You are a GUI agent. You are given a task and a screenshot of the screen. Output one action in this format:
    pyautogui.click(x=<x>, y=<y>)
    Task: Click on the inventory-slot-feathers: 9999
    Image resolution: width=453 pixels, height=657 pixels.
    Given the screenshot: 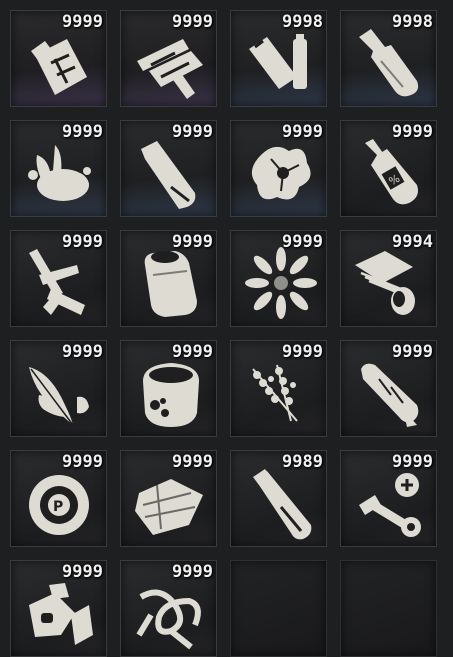 What is the action you would take?
    pyautogui.click(x=58, y=388)
    